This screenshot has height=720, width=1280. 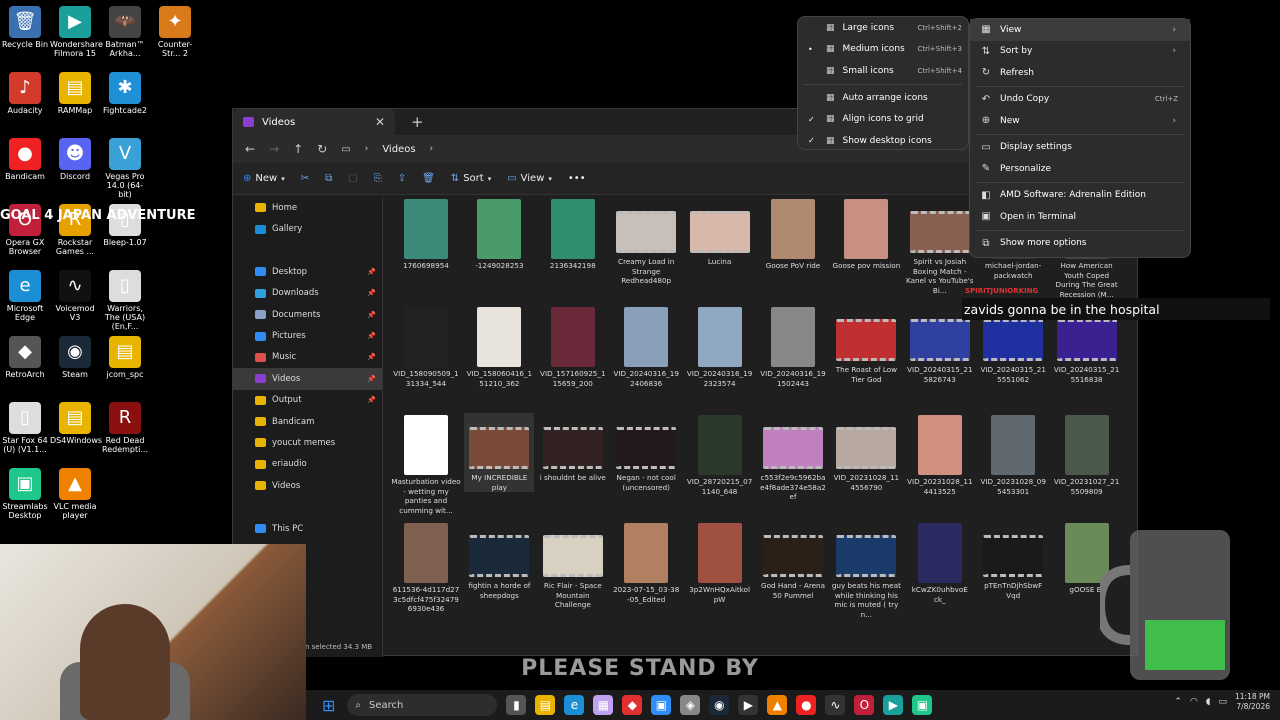 What do you see at coordinates (1080, 196) in the screenshot?
I see `context-menu-item: ◧ AMD Software: Adrenalin Edition` at bounding box center [1080, 196].